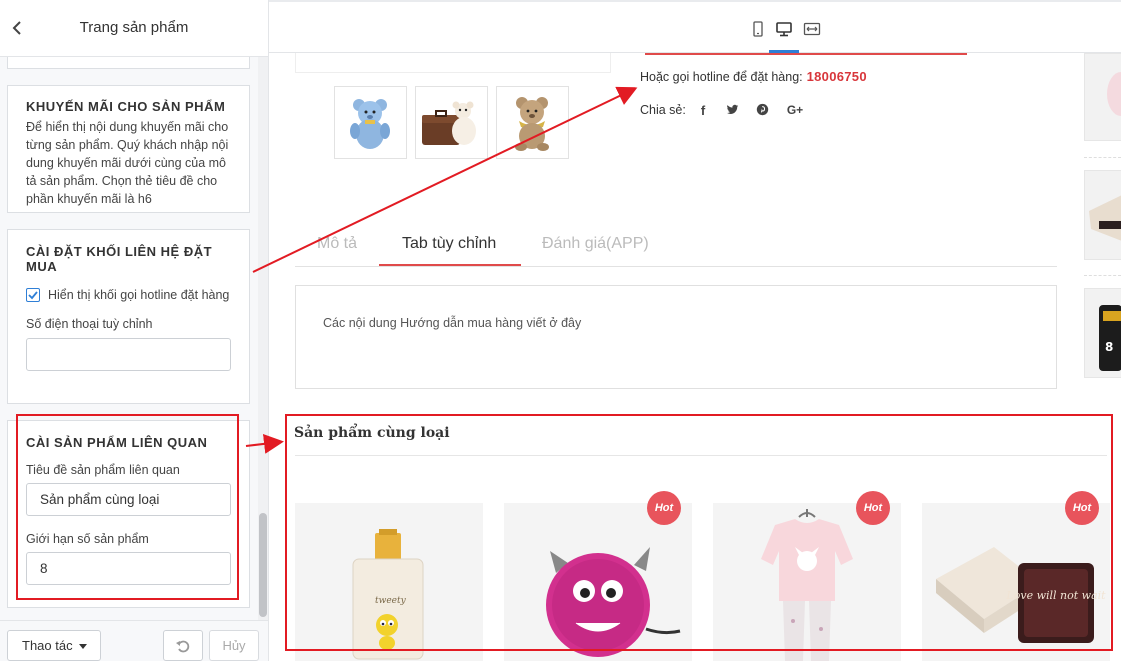 Image resolution: width=1121 pixels, height=661 pixels. I want to click on product-thumbnail-brown-bear, so click(532, 122).